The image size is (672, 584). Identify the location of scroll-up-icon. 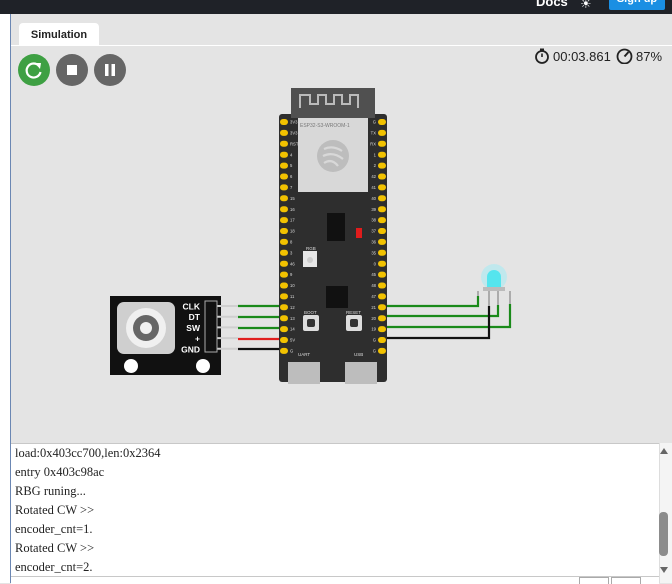
(664, 451).